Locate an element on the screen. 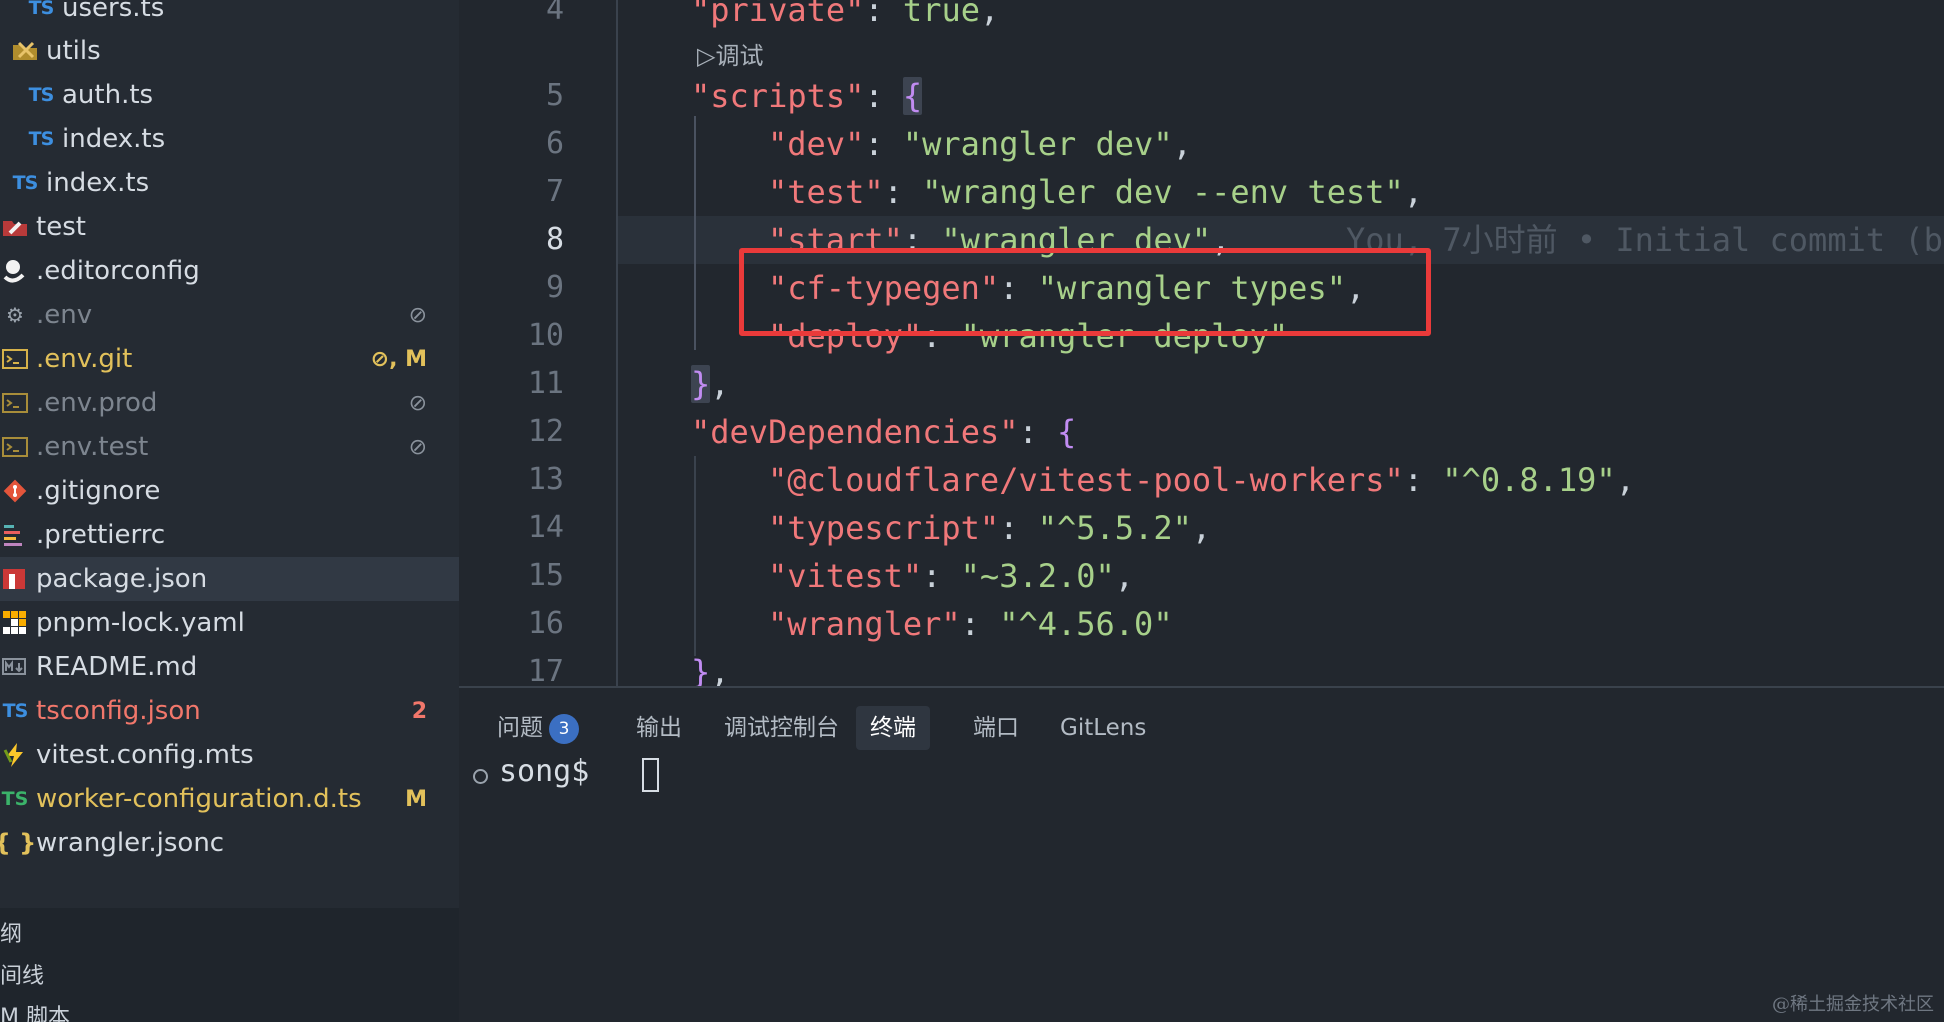 The height and width of the screenshot is (1022, 1944). line-number: 16 is located at coordinates (545, 623).